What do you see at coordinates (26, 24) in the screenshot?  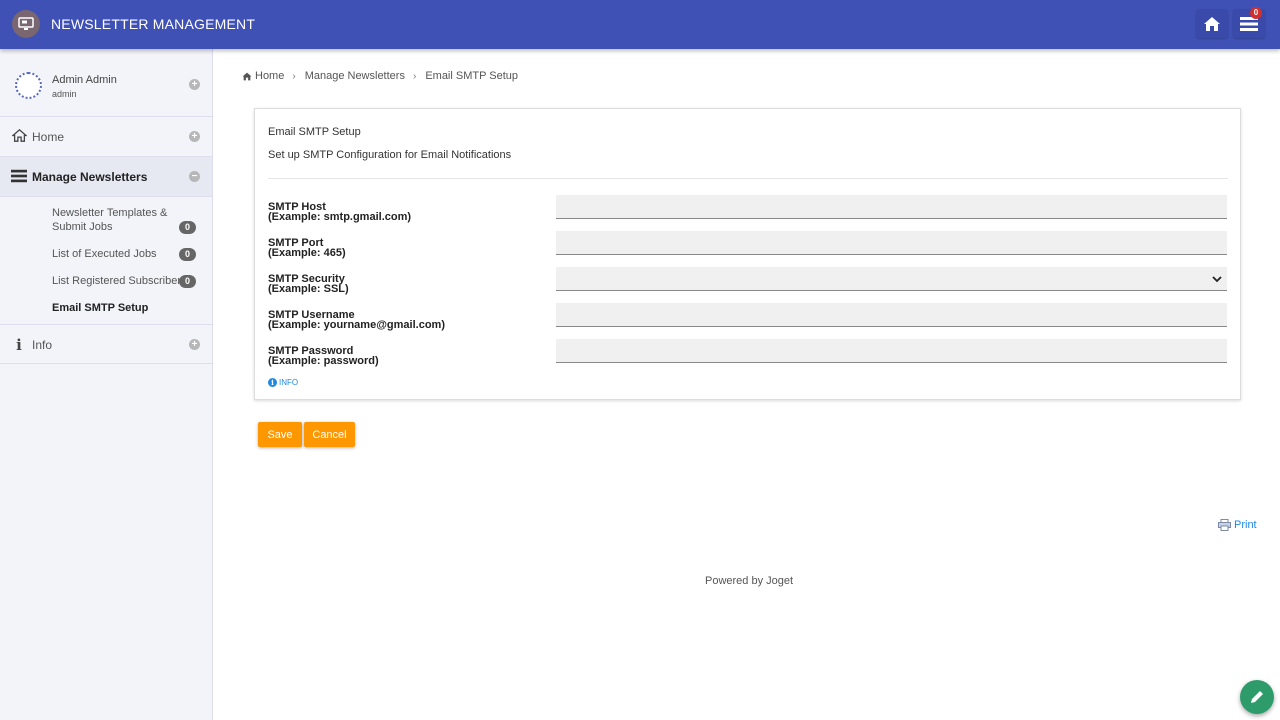 I see `app-logo-icon` at bounding box center [26, 24].